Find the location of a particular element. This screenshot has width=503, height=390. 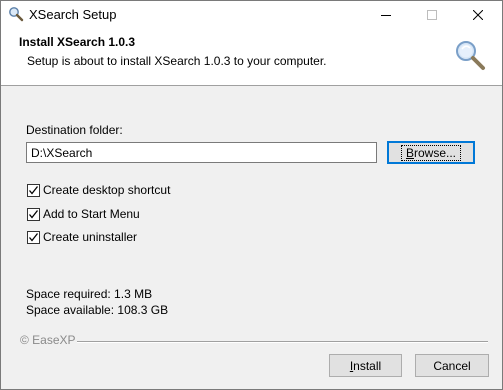

maximize-icon is located at coordinates (432, 14).